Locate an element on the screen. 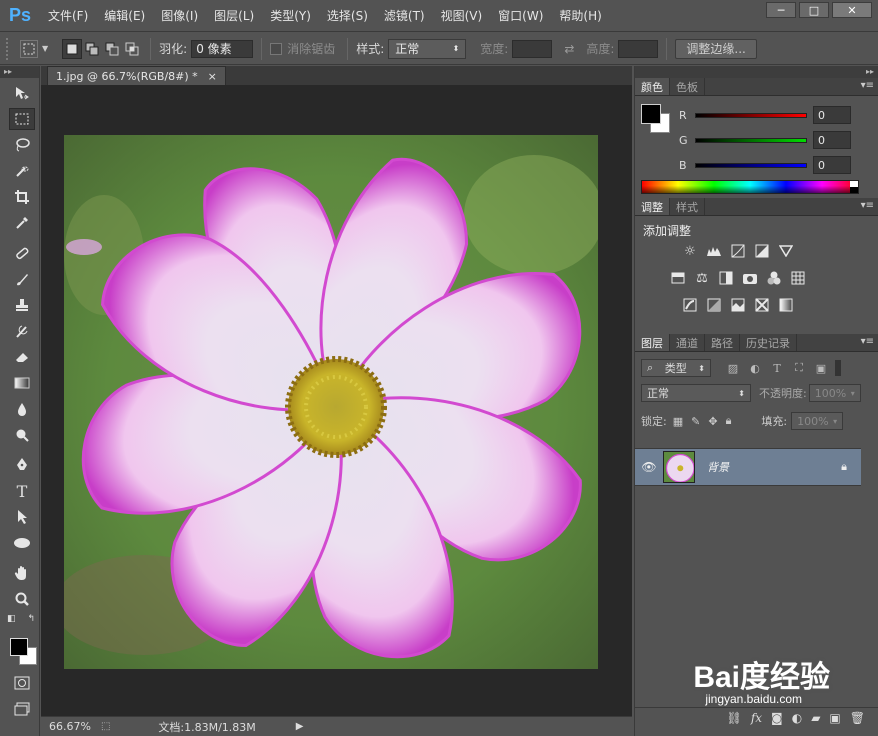 The image size is (878, 736). new-adjustment-layer-icon: ◐ is located at coordinates (797, 718).